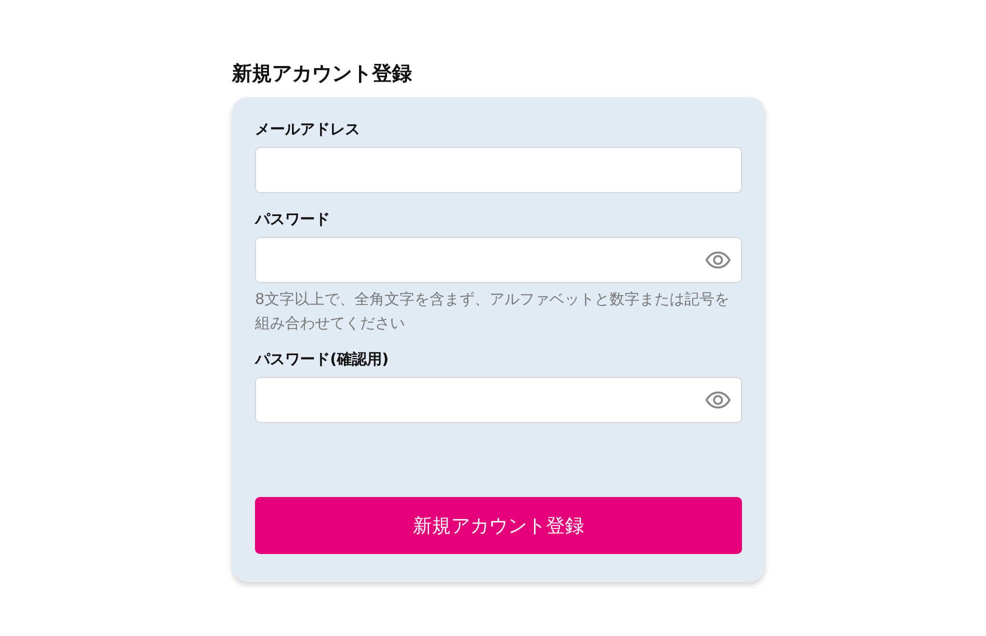  What do you see at coordinates (322, 73) in the screenshot?
I see `page-title: 新規アカウント登録` at bounding box center [322, 73].